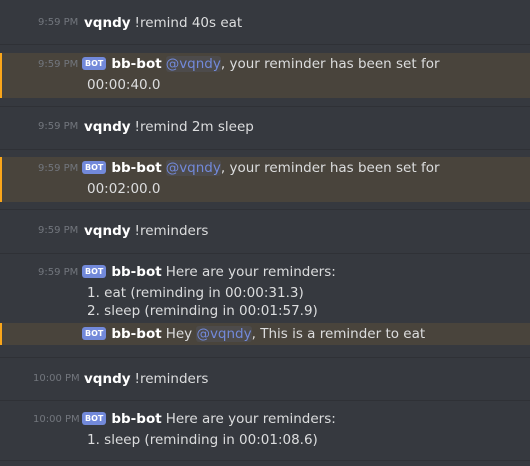  What do you see at coordinates (202, 311) in the screenshot?
I see `reminder-list-item: 2. sleep (reminding in 00:01:57.9)` at bounding box center [202, 311].